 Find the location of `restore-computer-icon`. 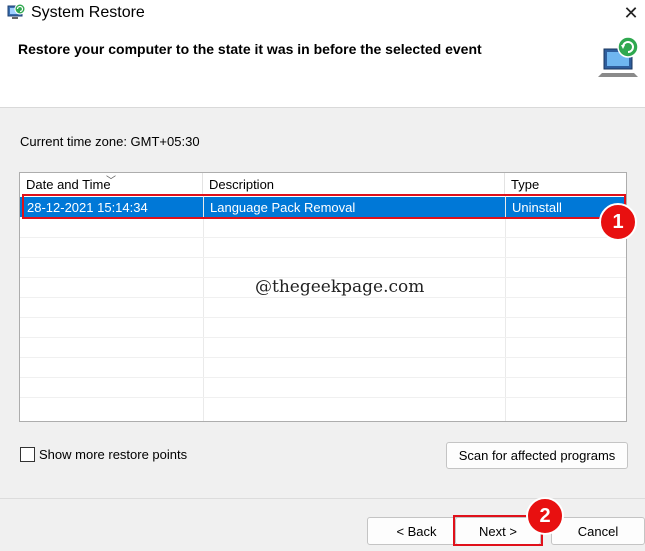

restore-computer-icon is located at coordinates (618, 56).